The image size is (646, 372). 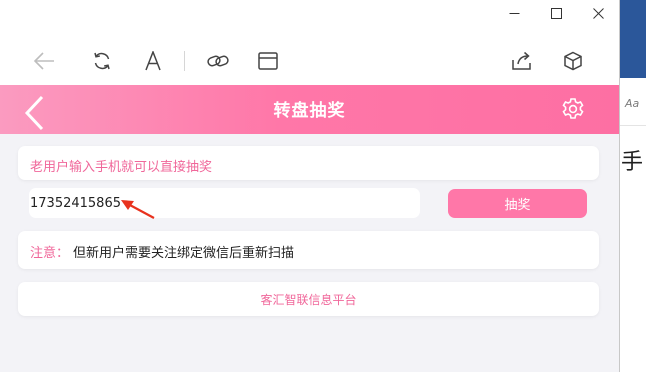 I want to click on background-window-titlebar, so click(x=633, y=39).